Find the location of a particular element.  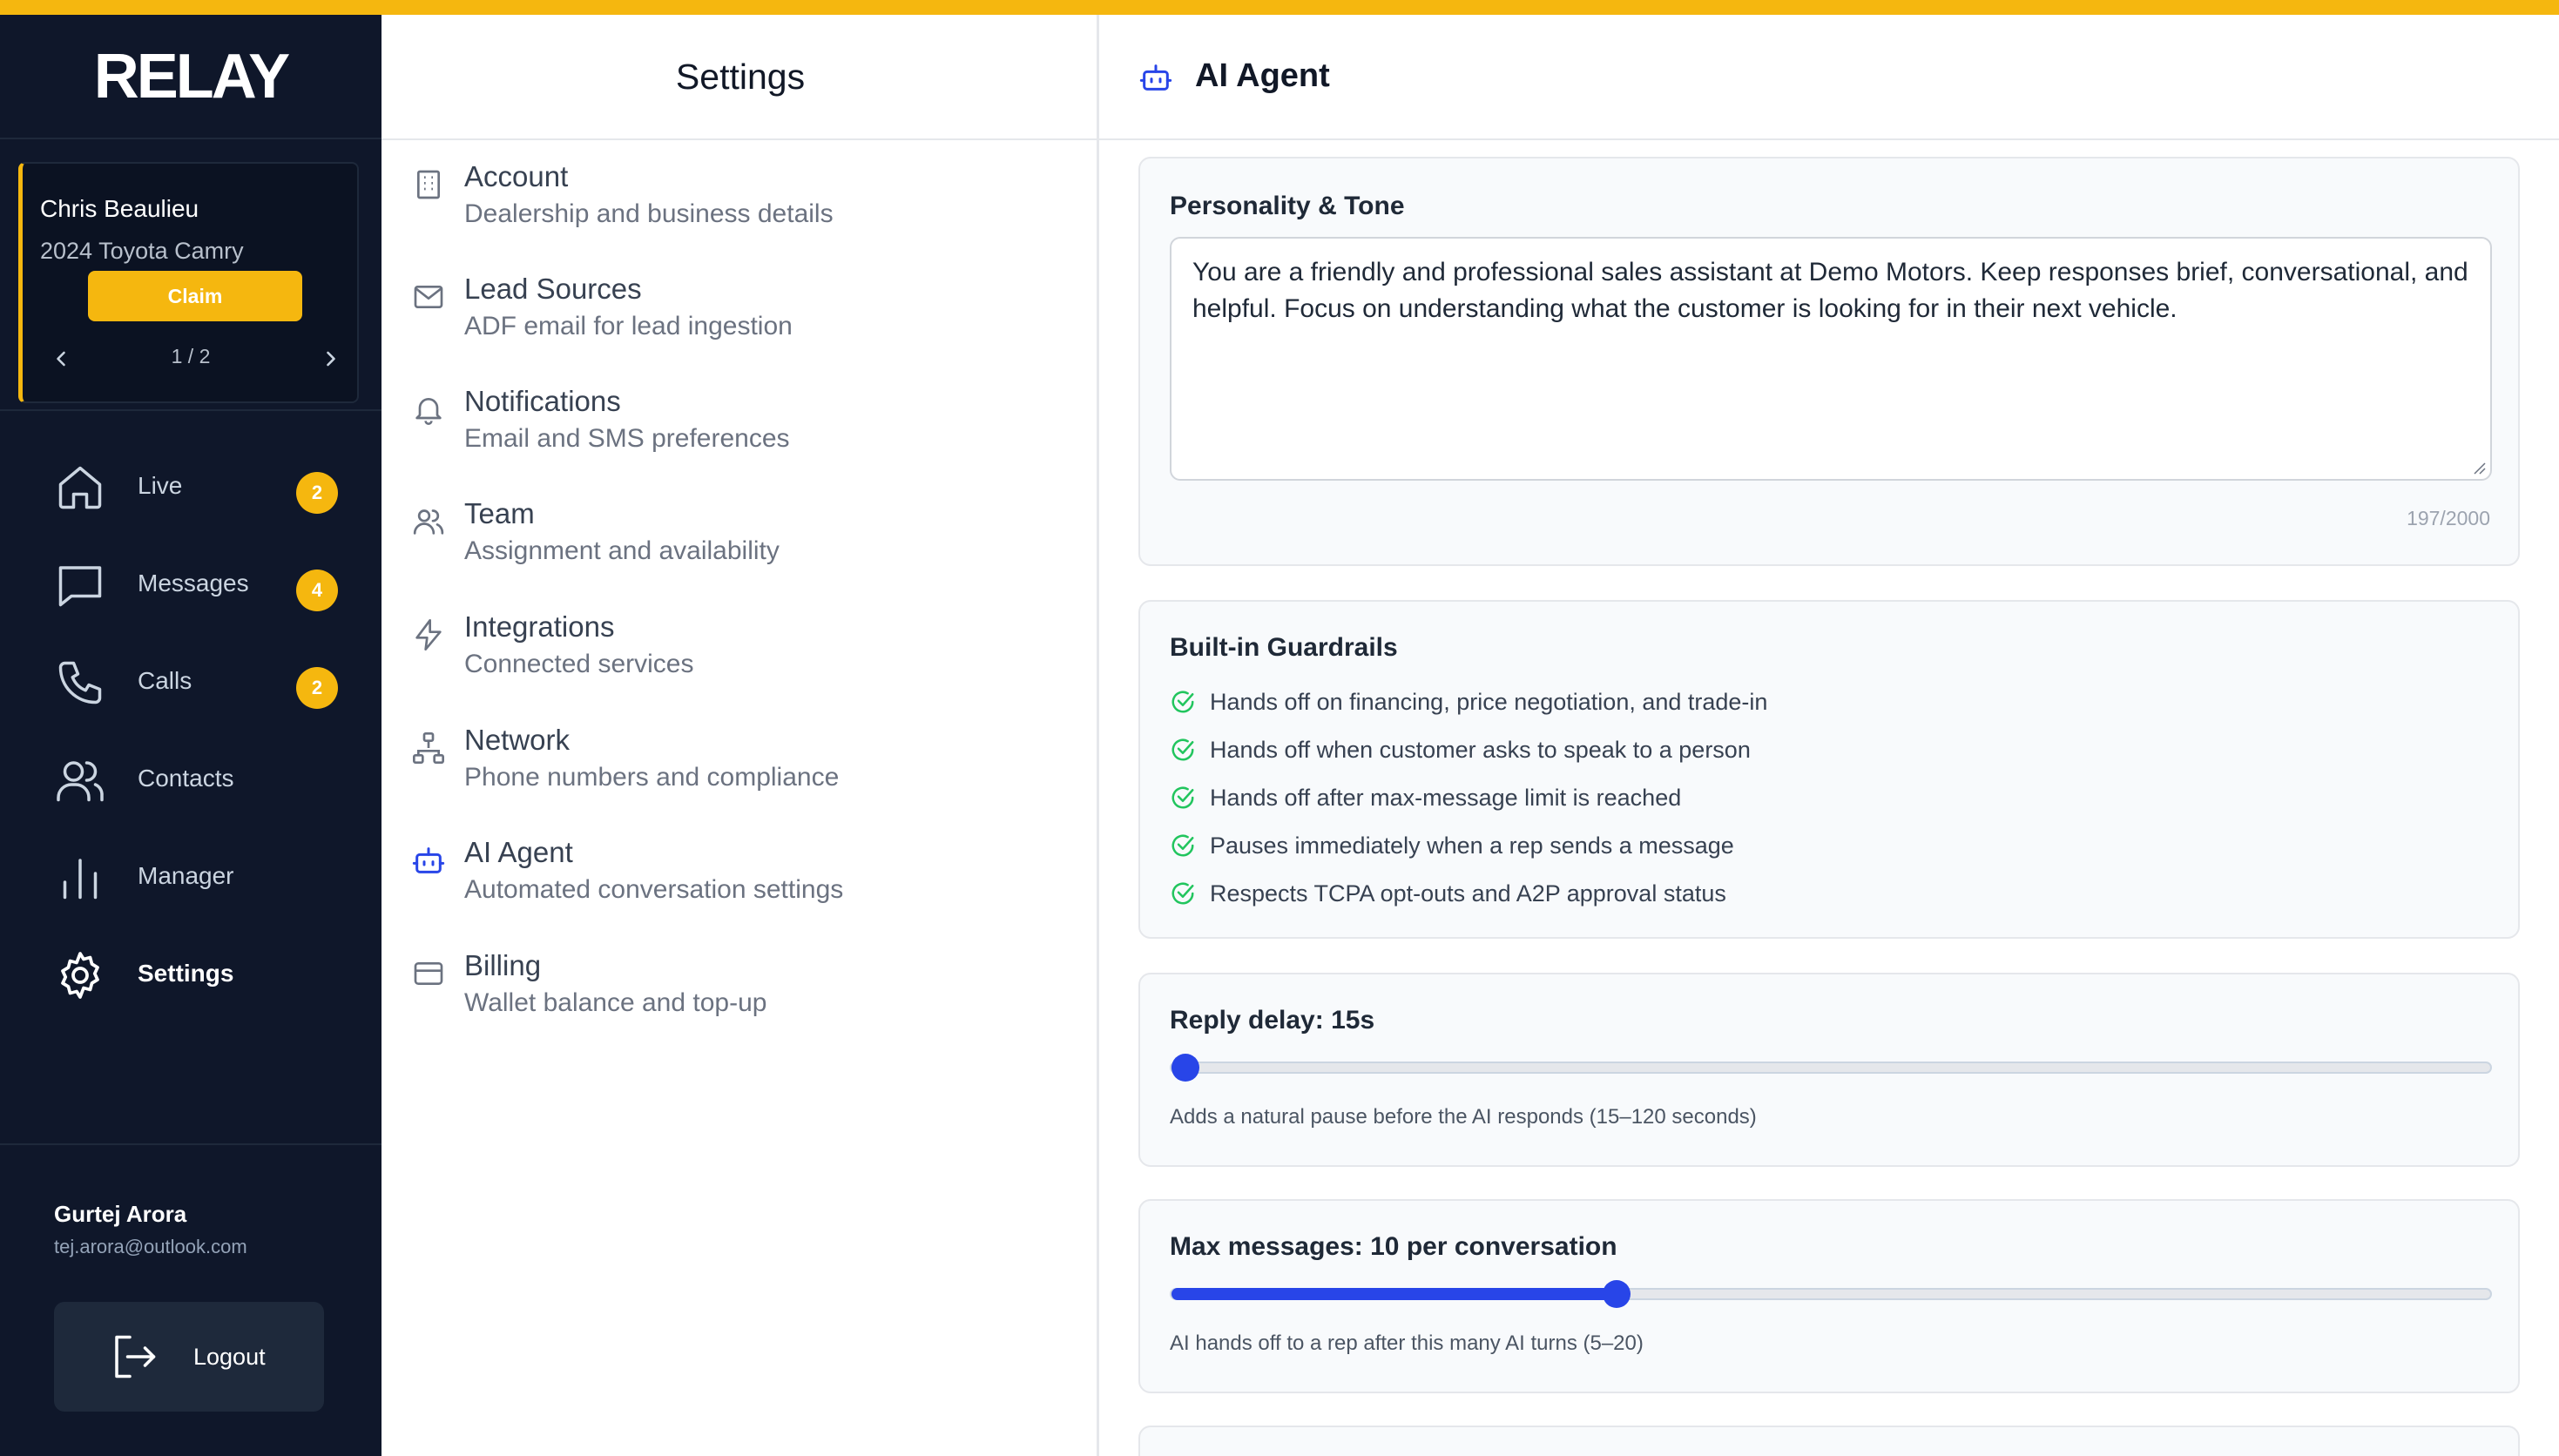

settings-item-subtitle: Wallet balance and top-up is located at coordinates (615, 1002).